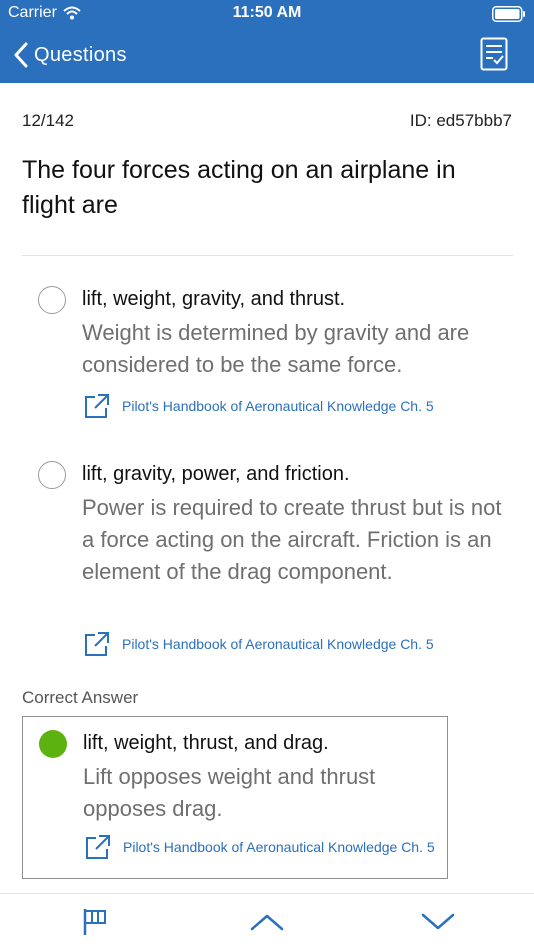 This screenshot has height=950, width=534. Describe the element at coordinates (267, 121) in the screenshot. I see `question-meta: 12/142 ID: ed57bbb7` at that location.